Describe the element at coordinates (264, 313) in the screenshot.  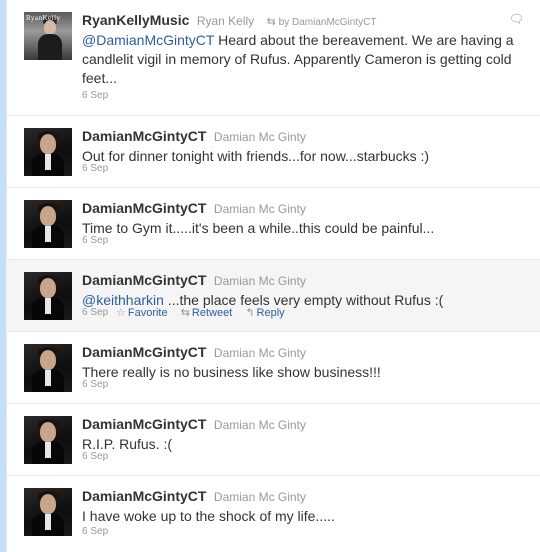
I see `reply-button: ↰ Reply` at that location.